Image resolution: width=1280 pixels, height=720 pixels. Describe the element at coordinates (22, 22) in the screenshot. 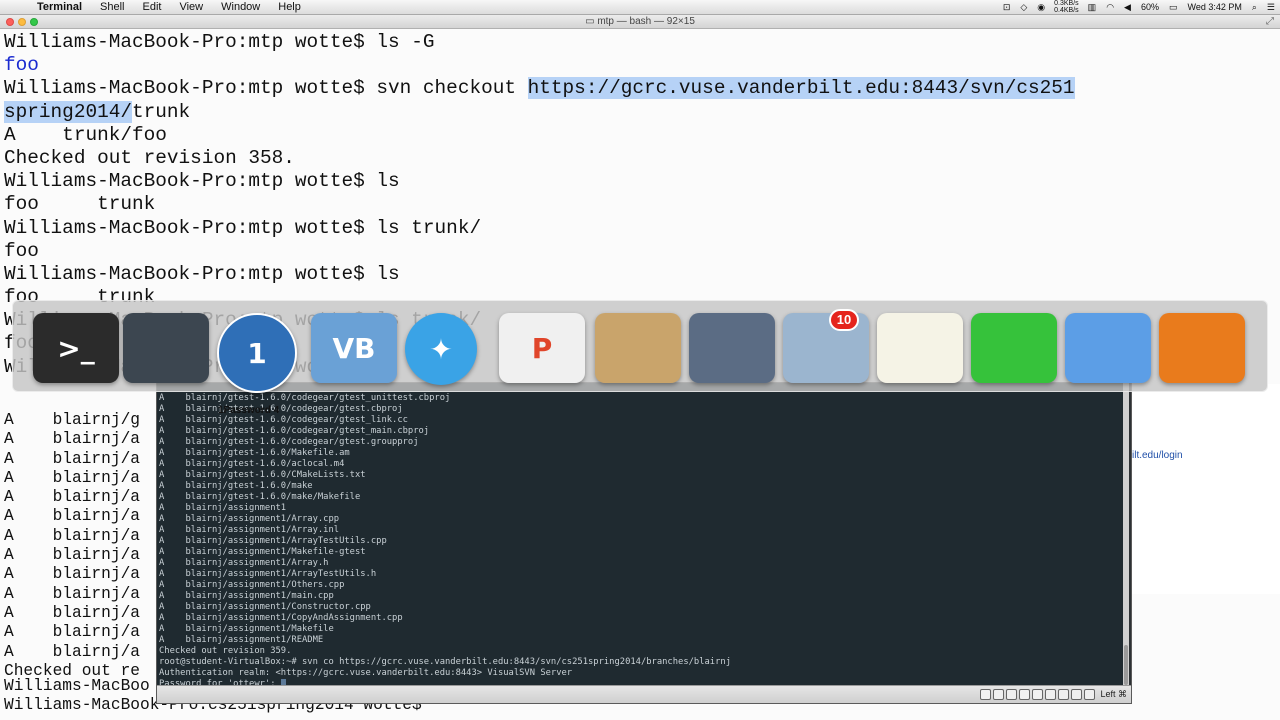

I see `minimize-button` at that location.